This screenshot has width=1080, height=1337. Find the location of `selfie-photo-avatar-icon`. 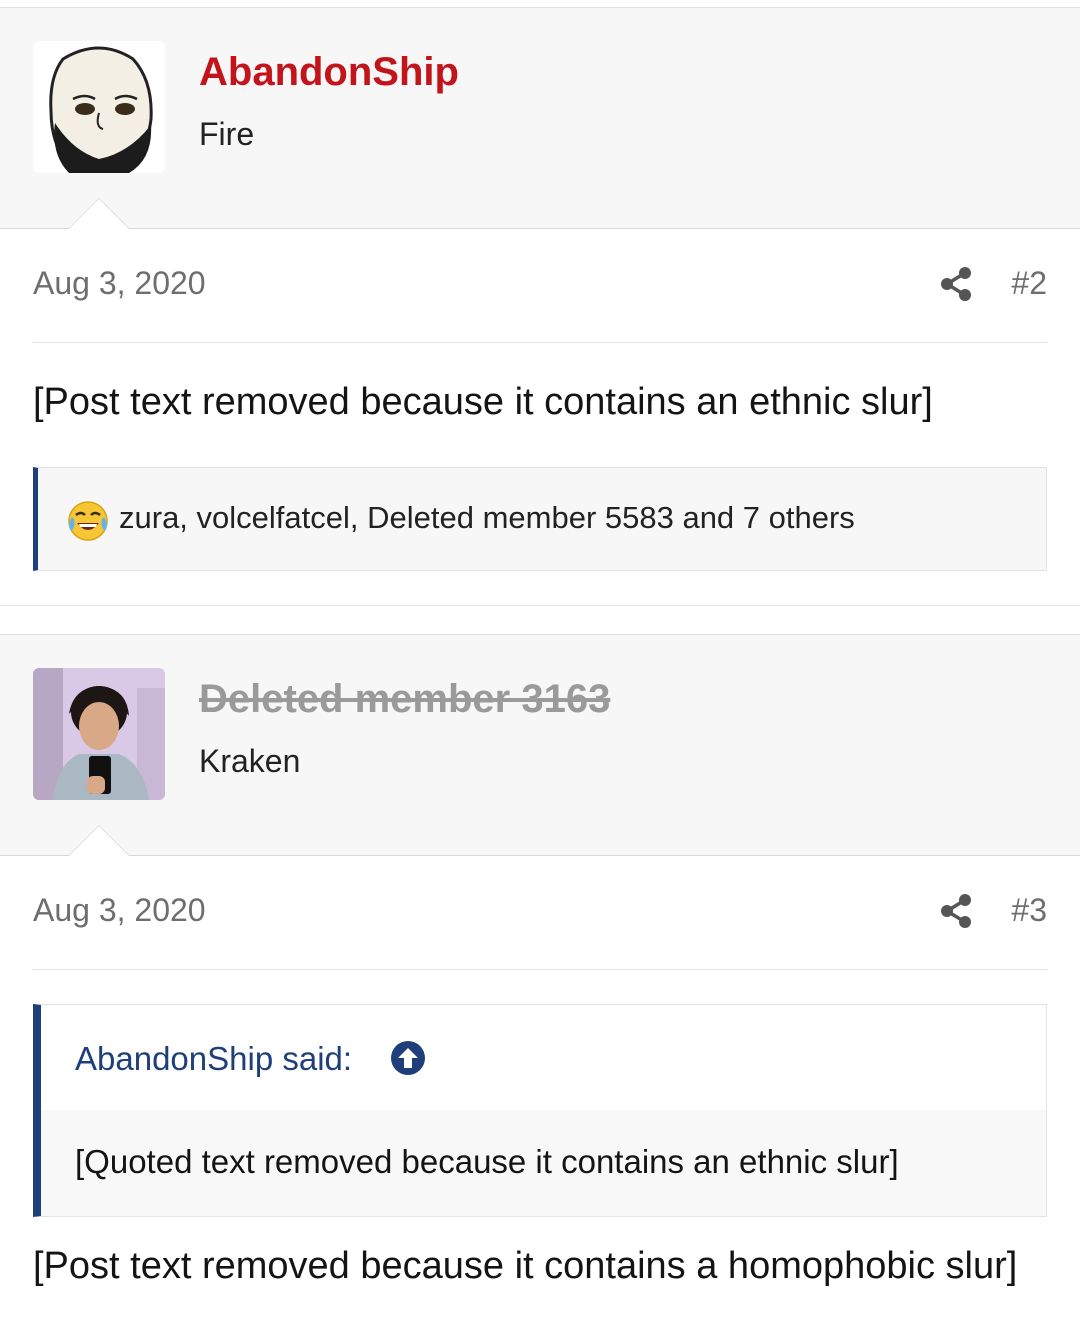

selfie-photo-avatar-icon is located at coordinates (99, 734).